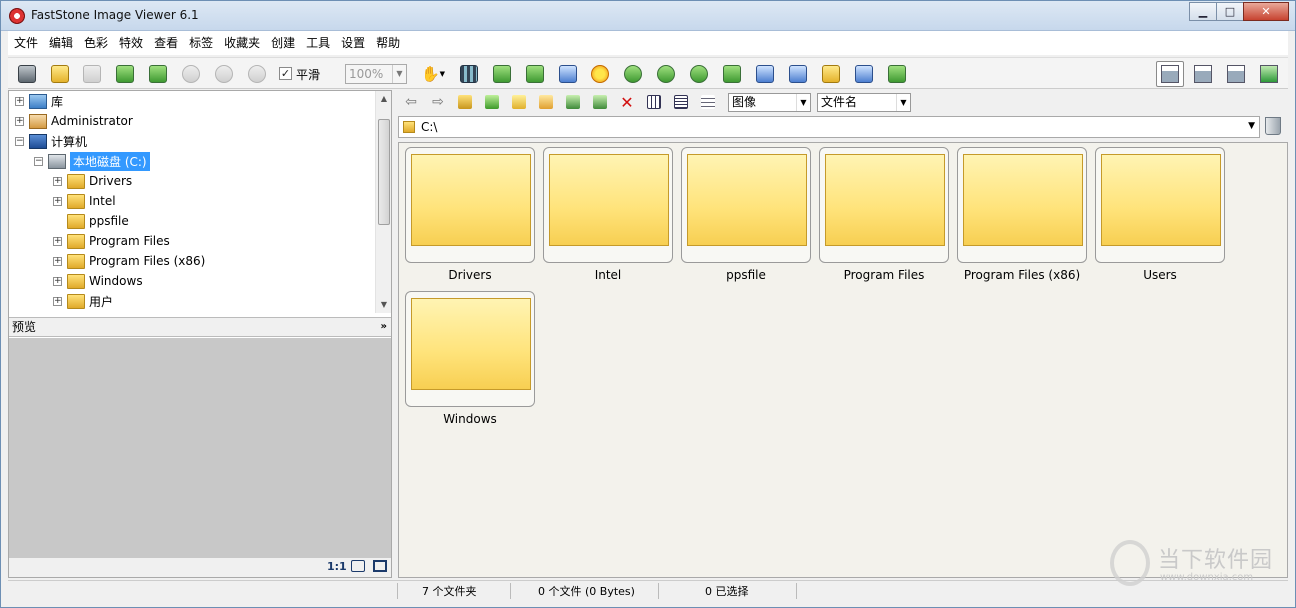 The image size is (1296, 608). I want to click on list-view-icon, so click(681, 102).